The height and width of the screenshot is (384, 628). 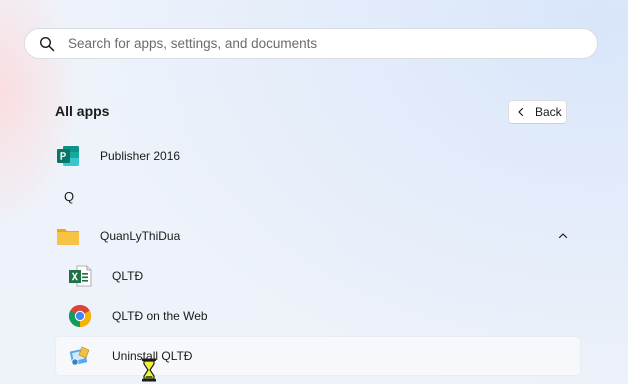 I want to click on letter-header-q: Q, so click(x=69, y=196).